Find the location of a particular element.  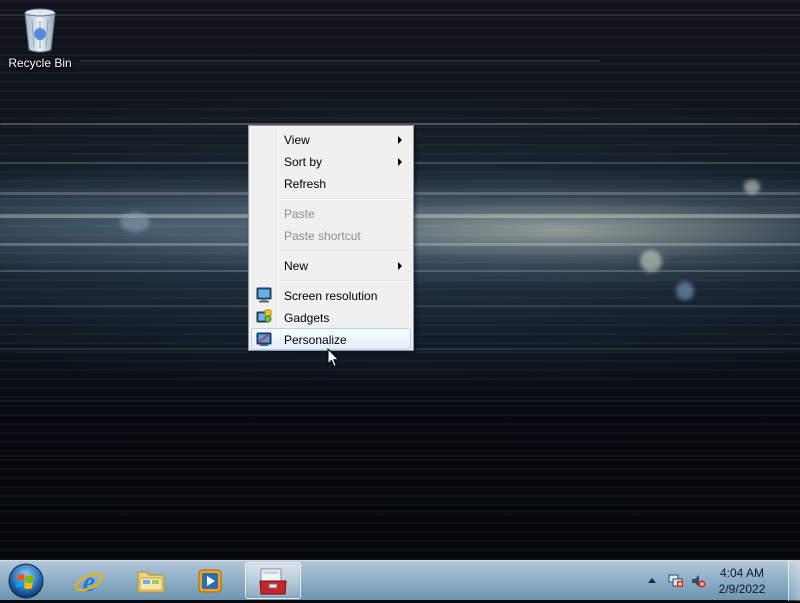

media-player-icon is located at coordinates (210, 581).